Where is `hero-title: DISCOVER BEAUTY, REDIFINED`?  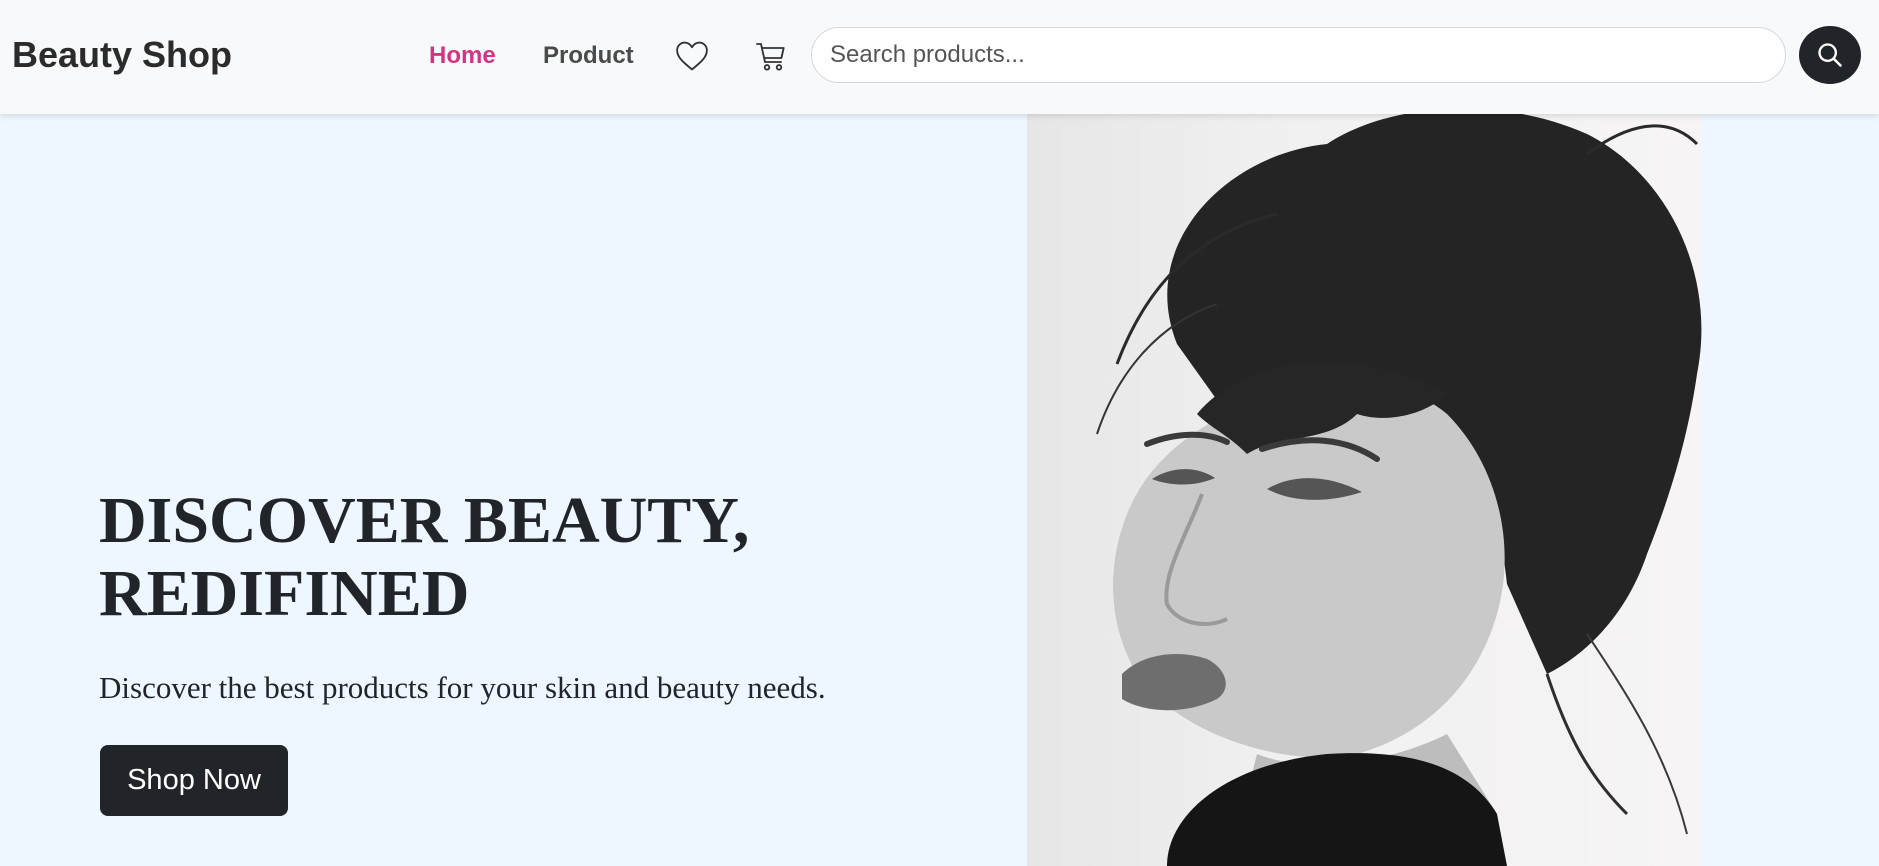
hero-title: DISCOVER BEAUTY, REDIFINED is located at coordinates (529, 557).